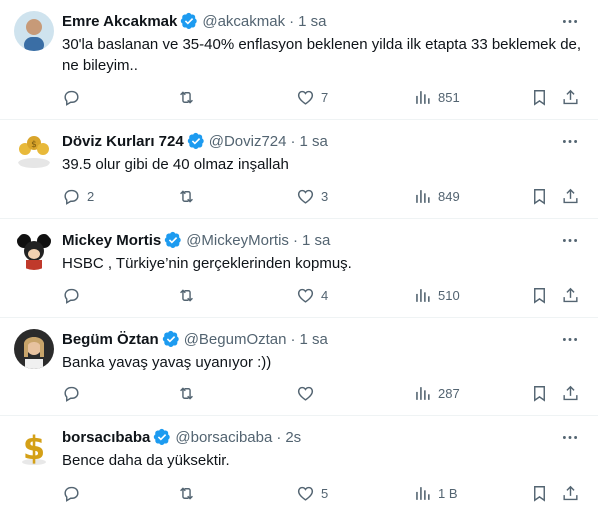 The image size is (598, 518). I want to click on reply-count: 2, so click(91, 196).